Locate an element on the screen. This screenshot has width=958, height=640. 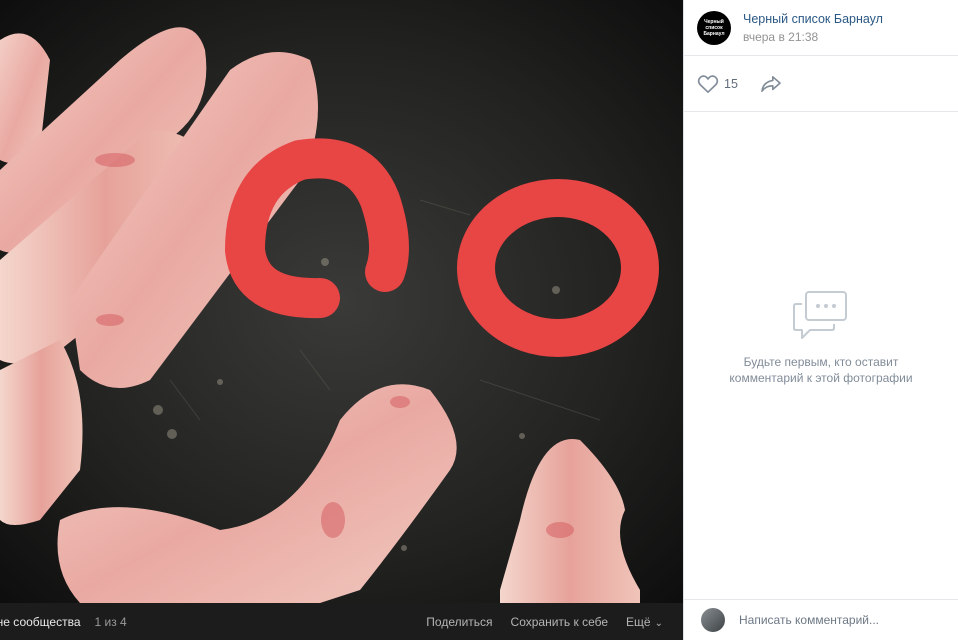
reactions-bar: 15 is located at coordinates (821, 84).